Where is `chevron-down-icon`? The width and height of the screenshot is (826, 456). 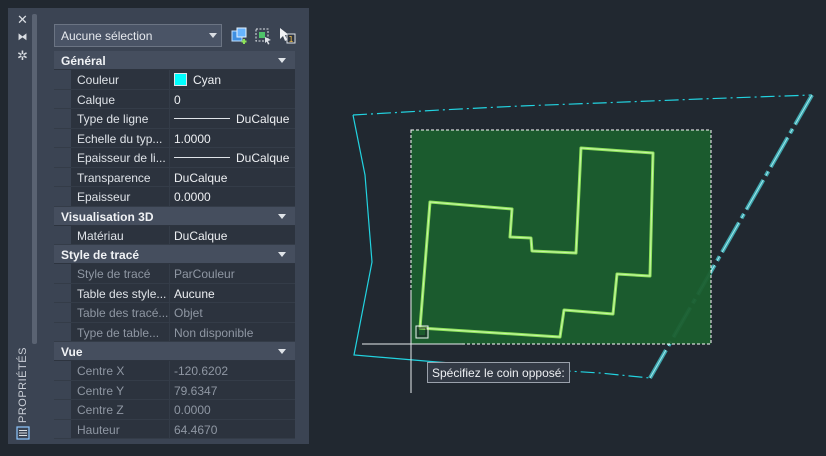 chevron-down-icon is located at coordinates (213, 35).